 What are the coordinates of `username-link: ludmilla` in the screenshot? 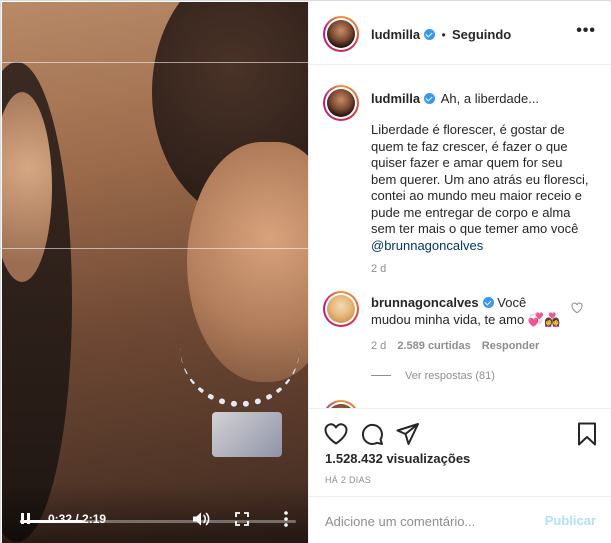 It's located at (395, 34).